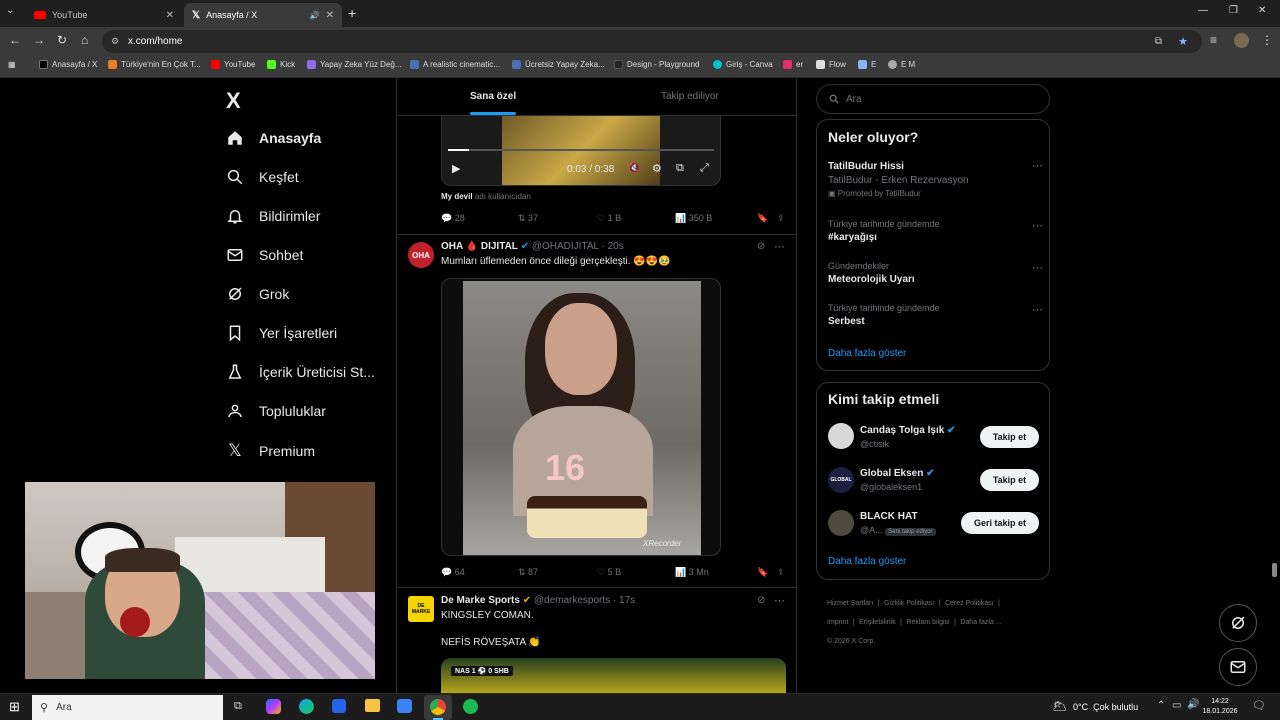 The width and height of the screenshot is (1280, 720). What do you see at coordinates (456, 168) in the screenshot?
I see `play-icon: ▶` at bounding box center [456, 168].